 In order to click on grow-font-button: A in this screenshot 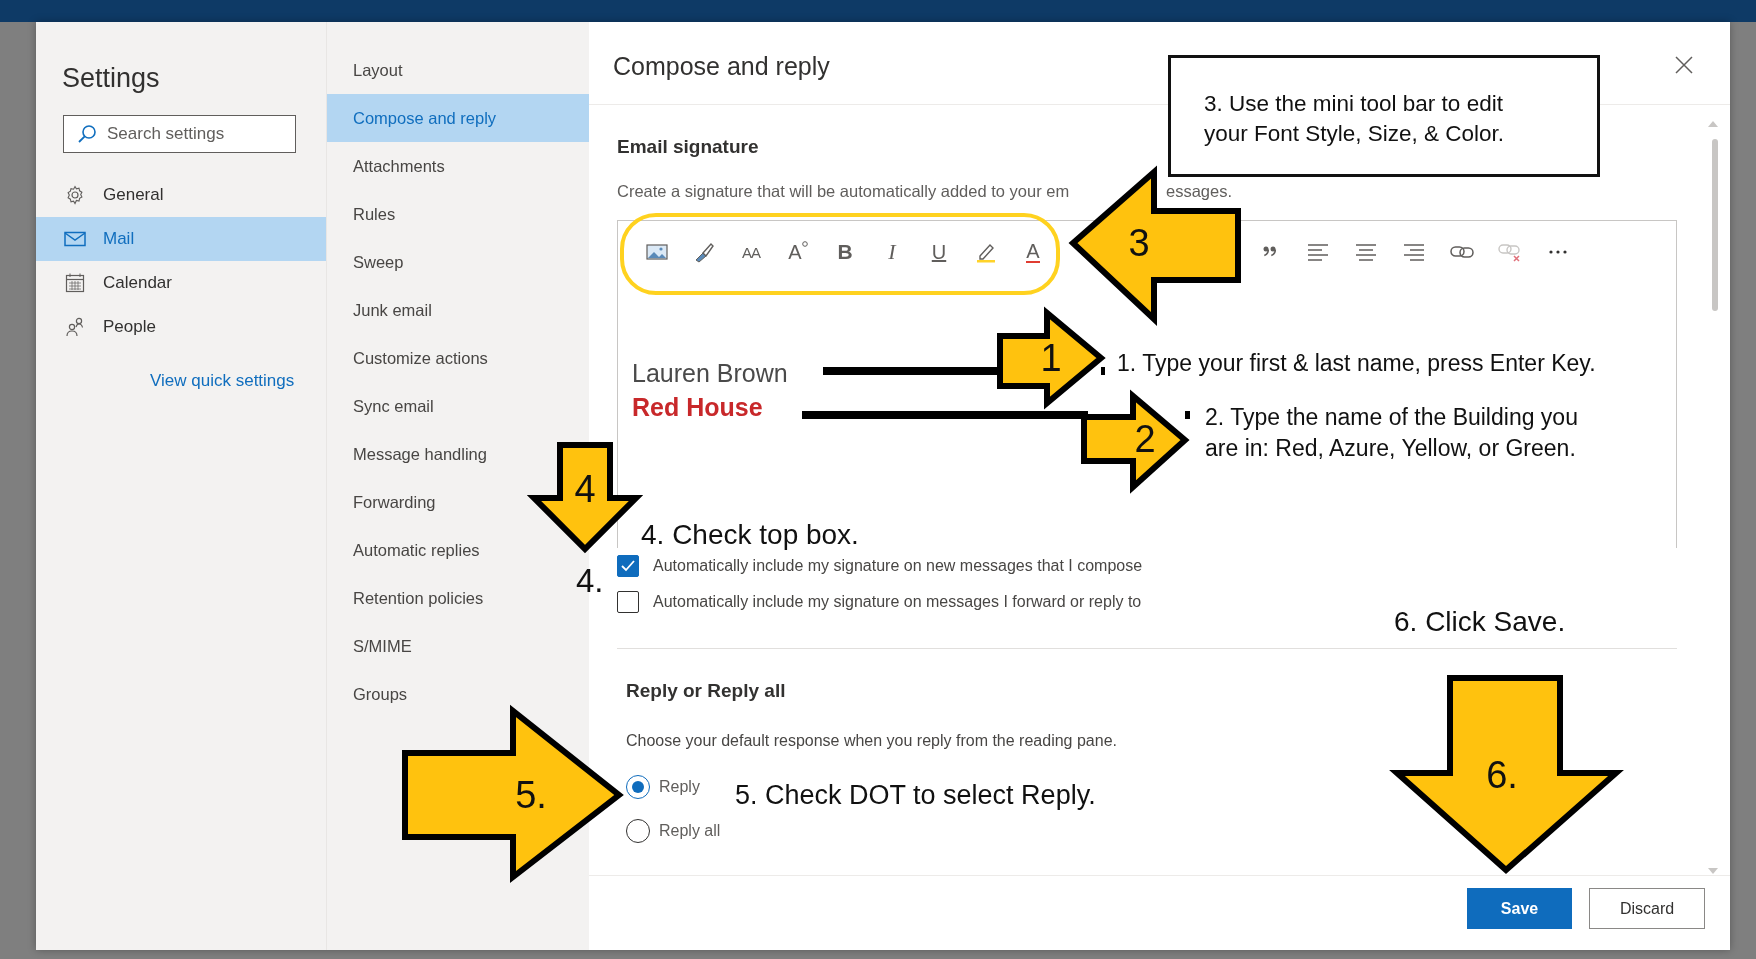, I will do `click(798, 252)`.